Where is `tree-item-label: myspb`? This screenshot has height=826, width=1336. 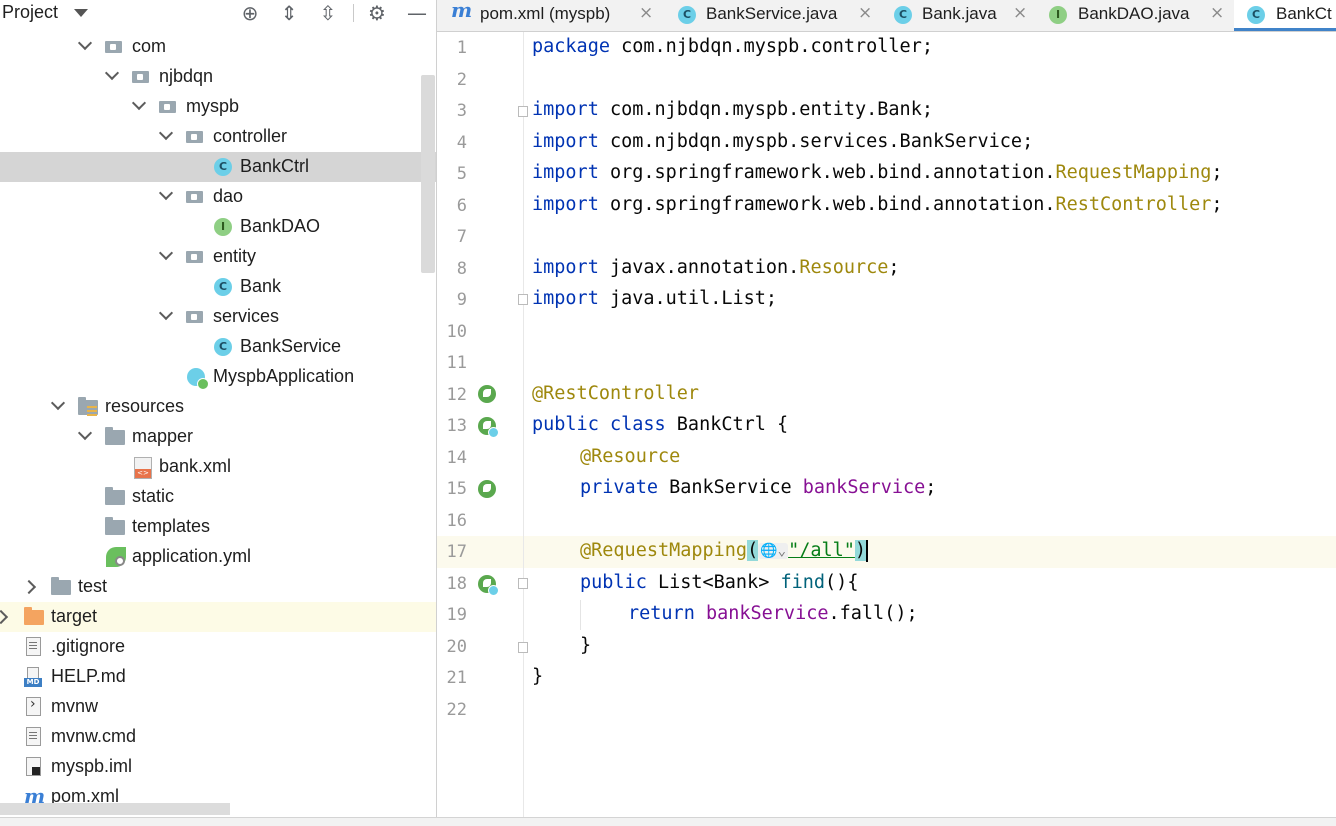
tree-item-label: myspb is located at coordinates (213, 106).